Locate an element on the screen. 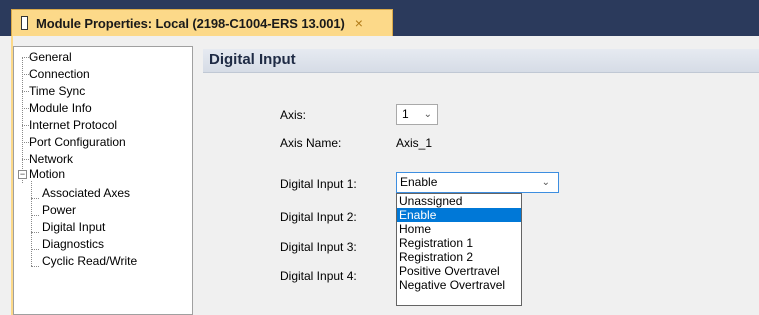 The width and height of the screenshot is (759, 315). tree-item-associated-axes: Associated Axes is located at coordinates (86, 193).